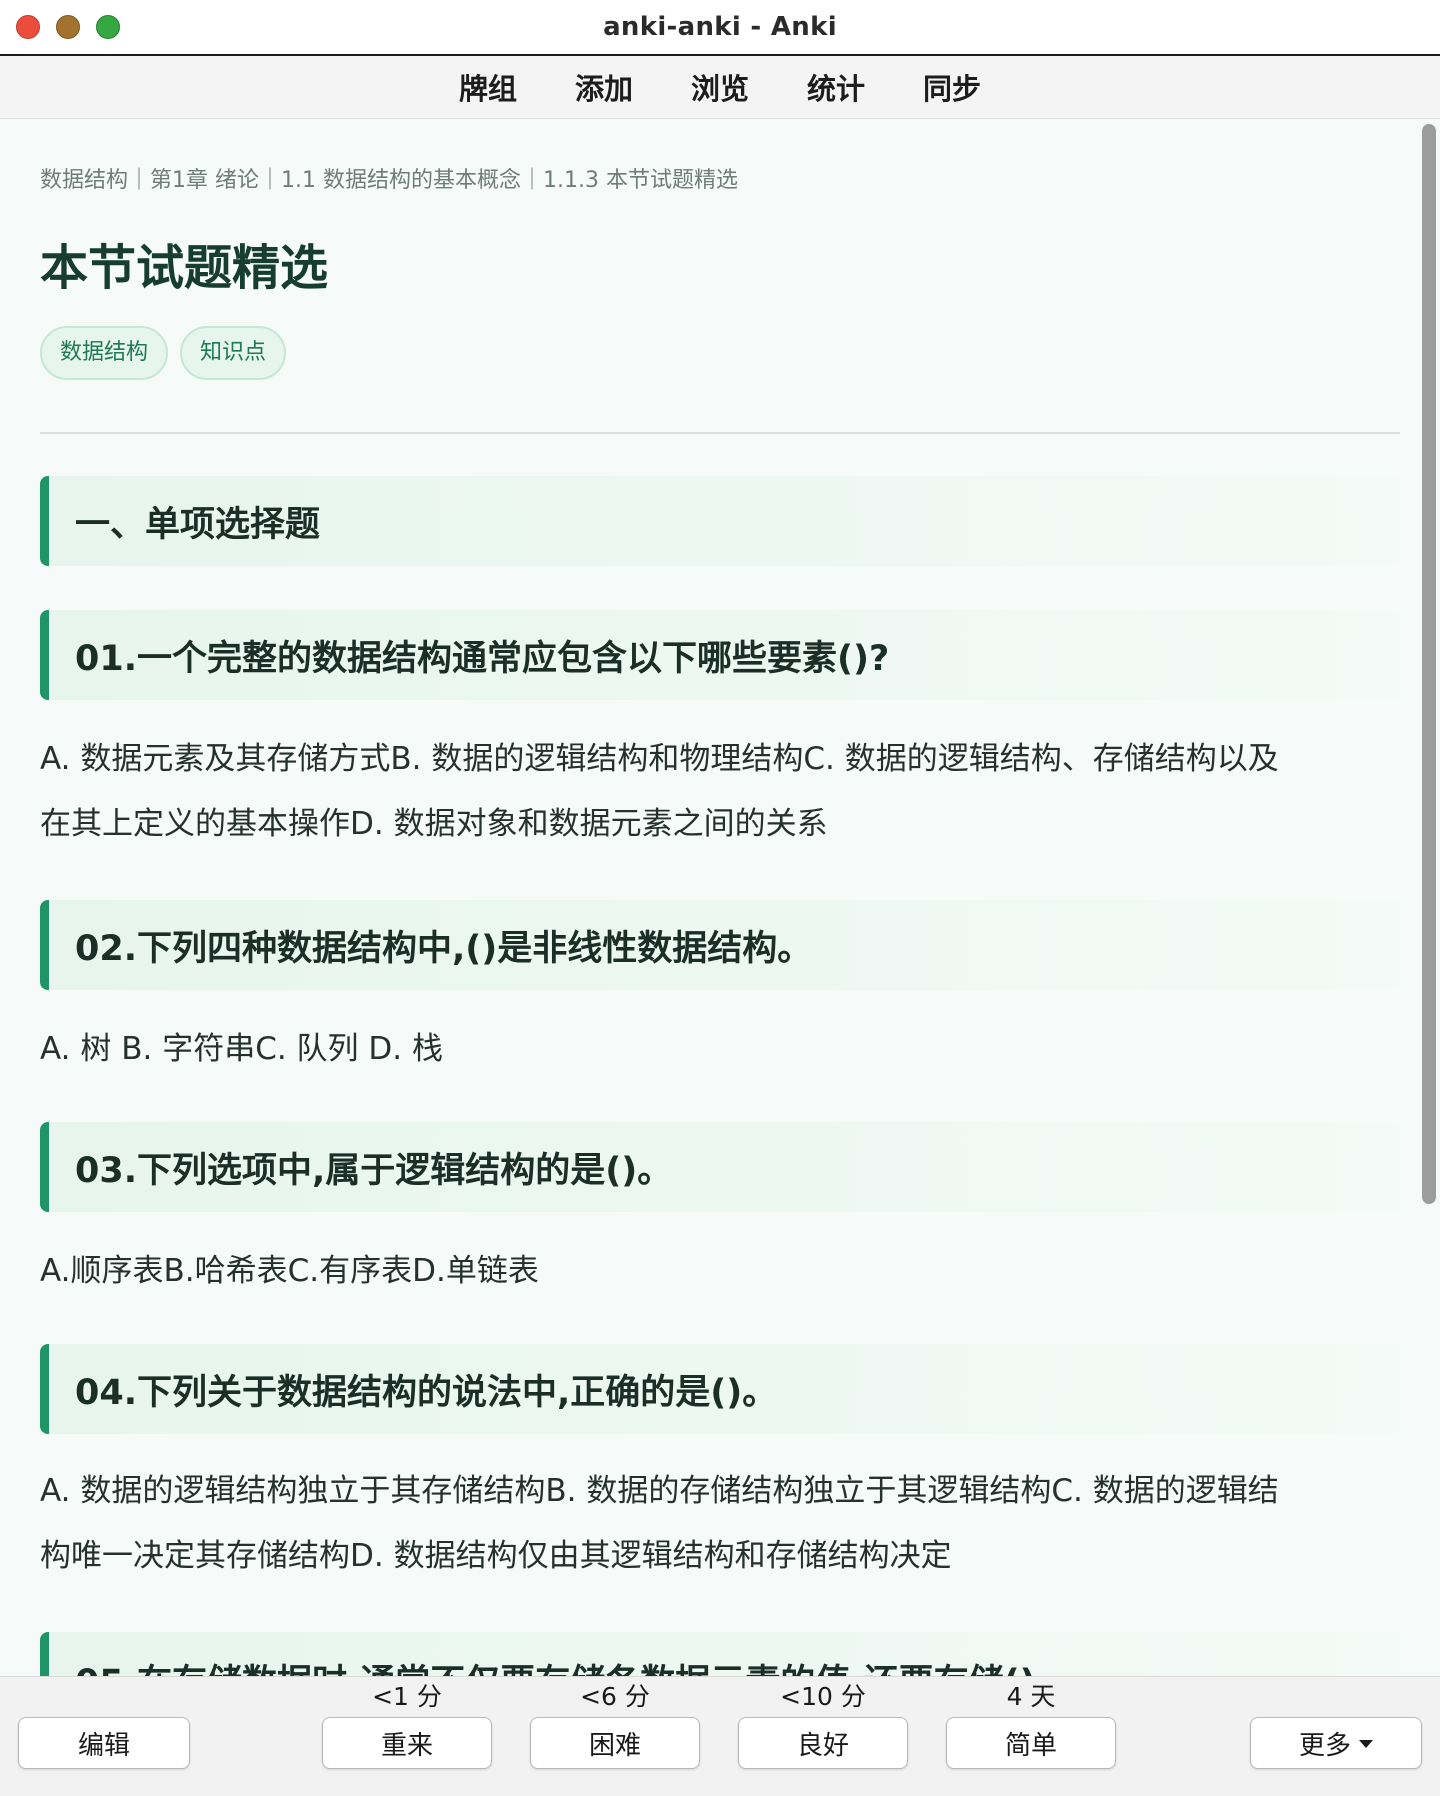 The image size is (1440, 1796). Describe the element at coordinates (496, 1556) in the screenshot. I see `options-line: 构唯一决定其存储结构D. 数据结构仅由其逻辑结构和存储结构决定` at that location.